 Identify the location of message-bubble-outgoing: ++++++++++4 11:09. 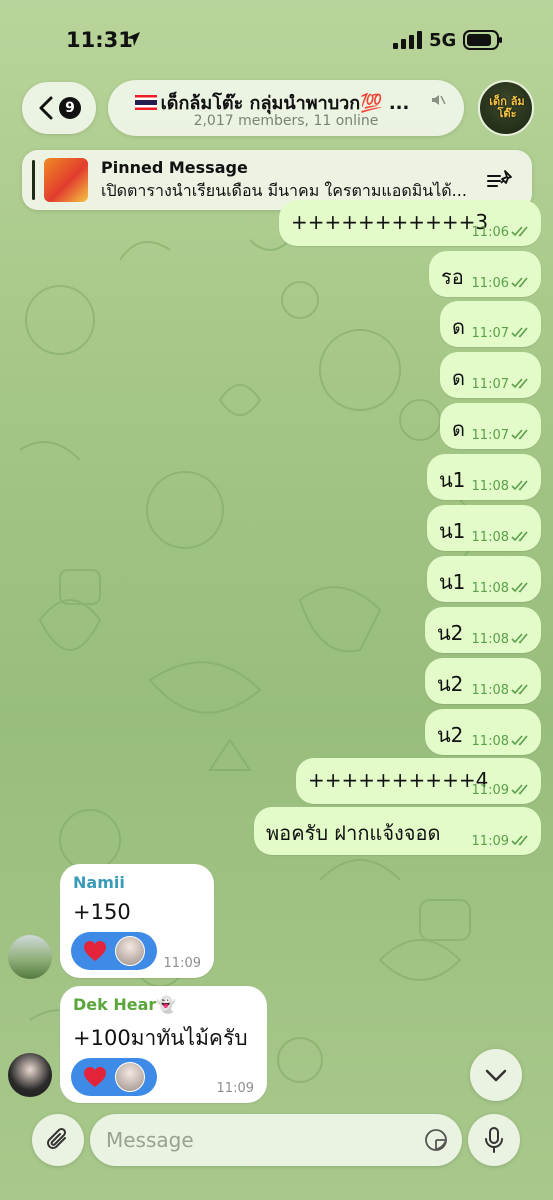
(418, 781).